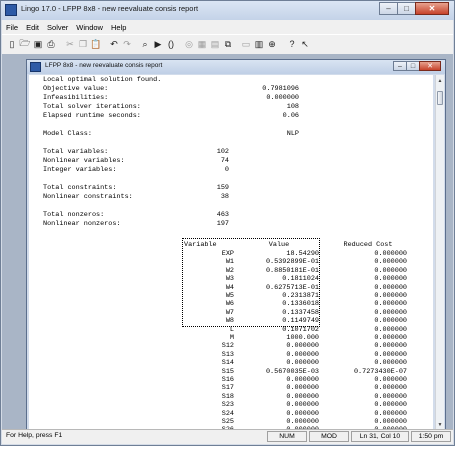 The image size is (460, 451). I want to click on nonlinear-constraints-label: Nonlinear constraints:, so click(88, 197).